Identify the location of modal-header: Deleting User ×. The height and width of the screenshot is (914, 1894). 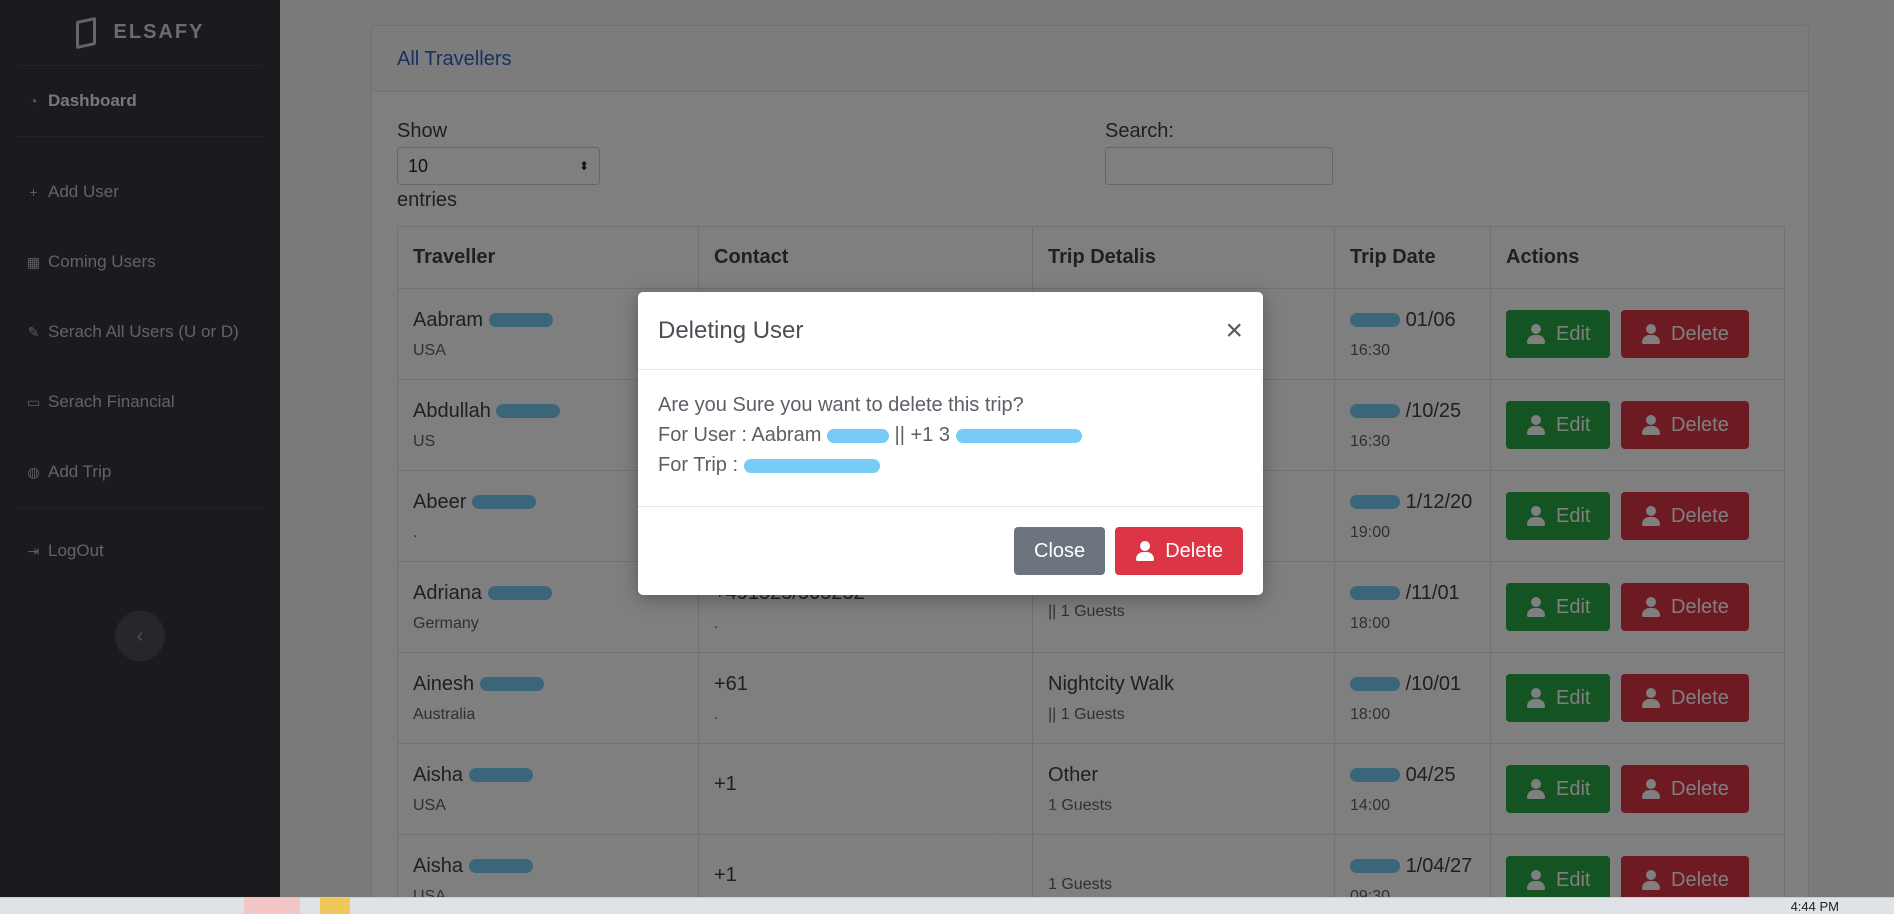
(950, 331).